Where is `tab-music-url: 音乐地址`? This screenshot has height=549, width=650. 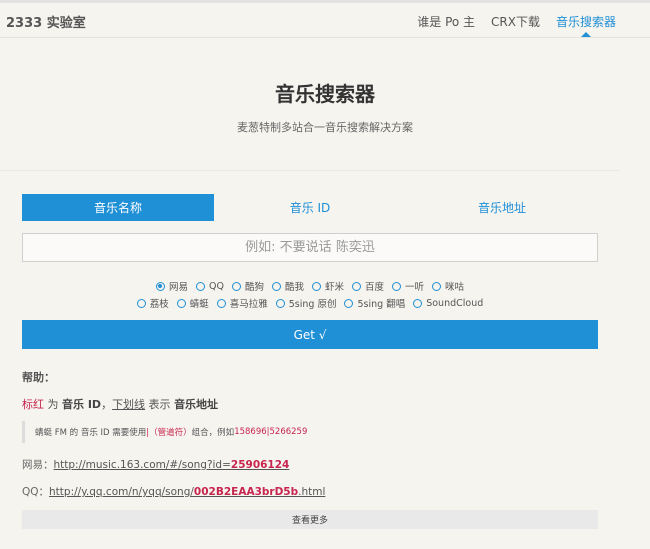 tab-music-url: 音乐地址 is located at coordinates (502, 207).